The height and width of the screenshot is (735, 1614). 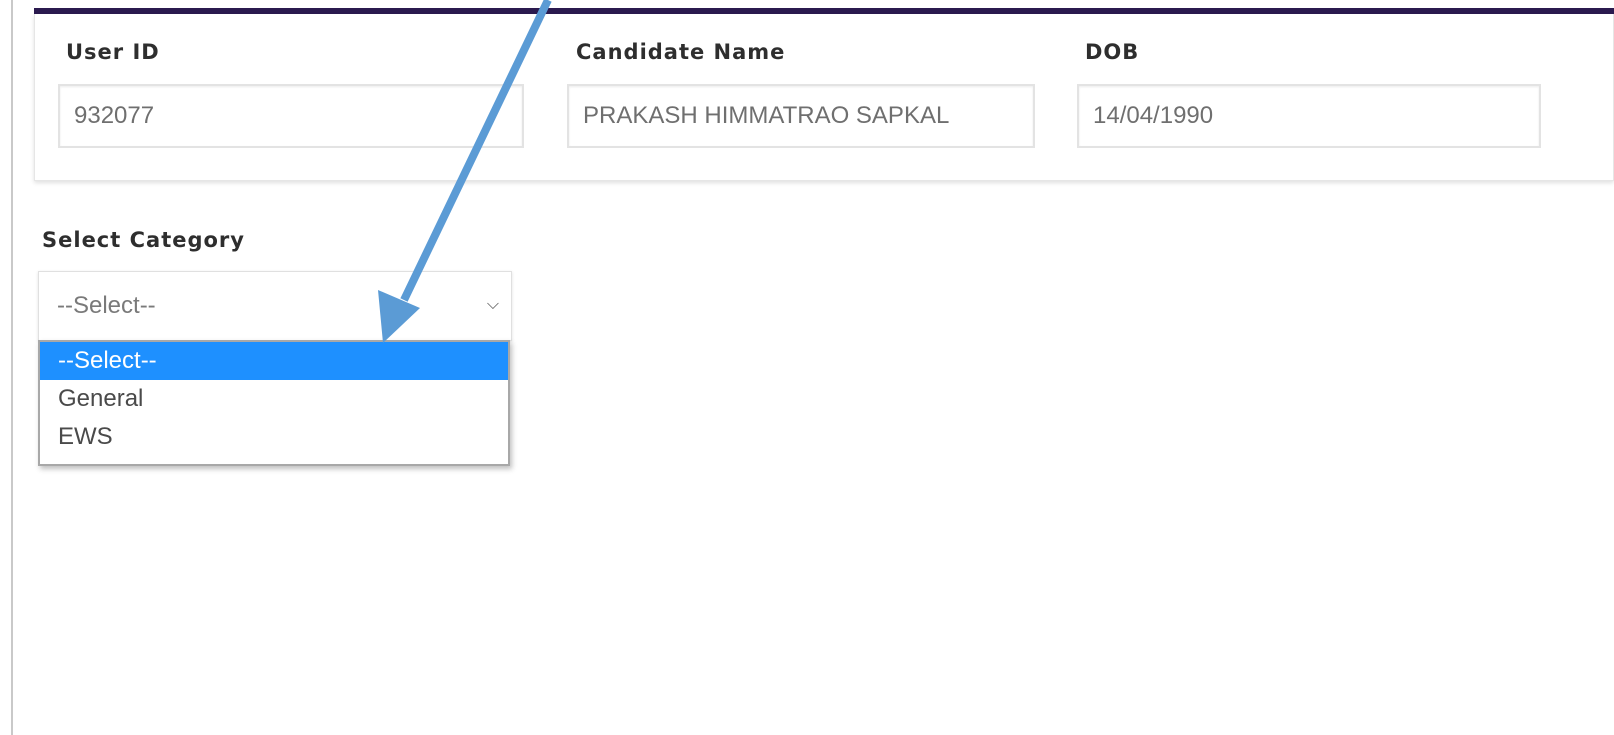 What do you see at coordinates (113, 52) in the screenshot?
I see `user-id-label: User ID` at bounding box center [113, 52].